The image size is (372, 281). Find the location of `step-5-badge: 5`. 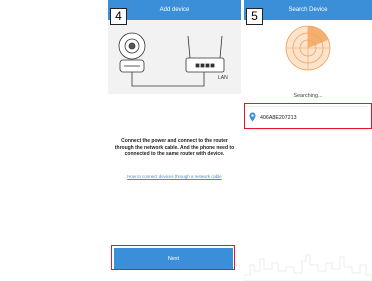

step-5-badge: 5 is located at coordinates (254, 16).